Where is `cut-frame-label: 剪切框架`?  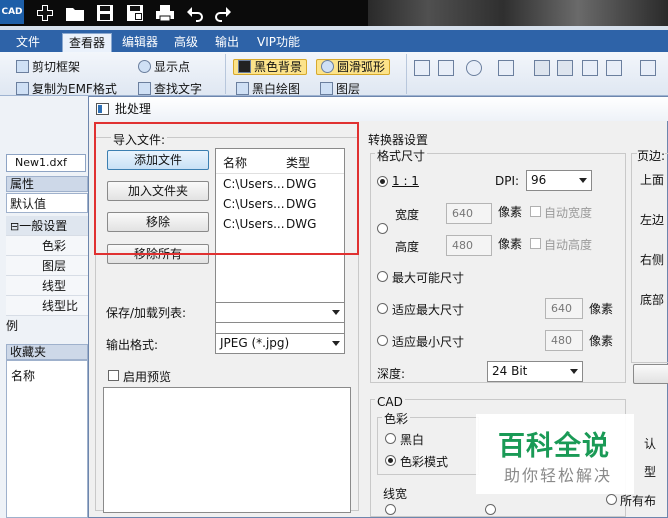 cut-frame-label: 剪切框架 is located at coordinates (56, 67).